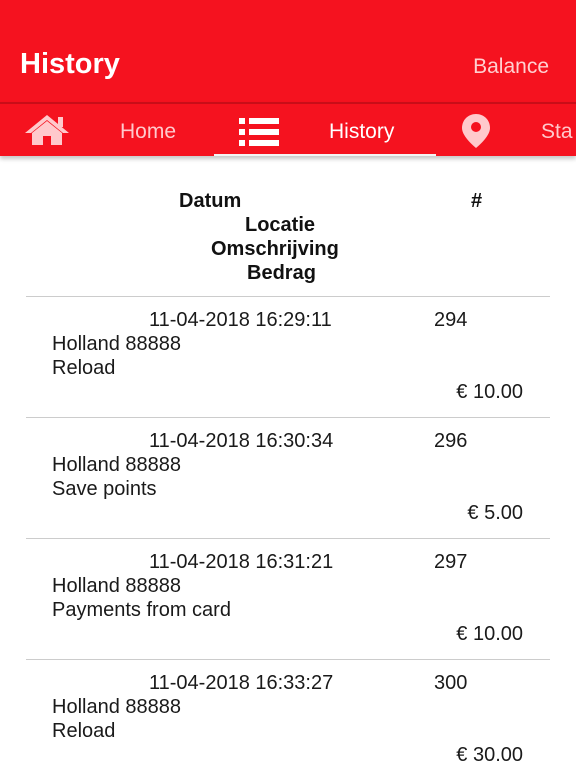  Describe the element at coordinates (141, 610) in the screenshot. I see `row-description: Payments from card` at that location.